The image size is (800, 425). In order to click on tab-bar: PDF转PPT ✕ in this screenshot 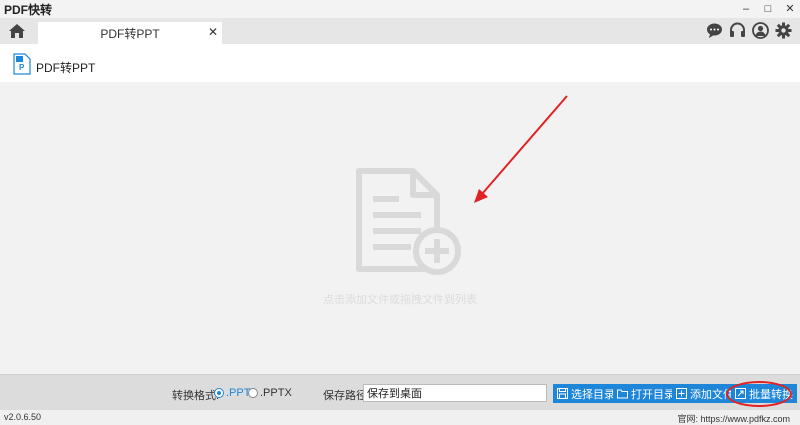, I will do `click(400, 31)`.